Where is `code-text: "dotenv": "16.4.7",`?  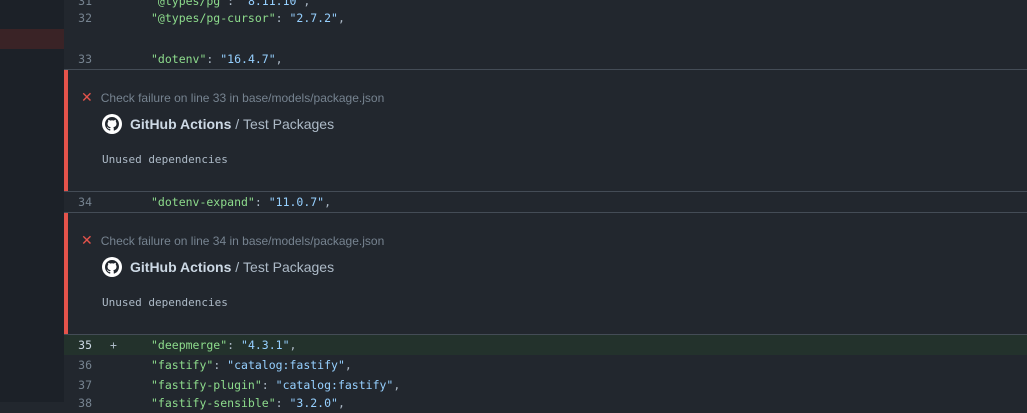 code-text: "dotenv": "16.4.7", is located at coordinates (217, 59).